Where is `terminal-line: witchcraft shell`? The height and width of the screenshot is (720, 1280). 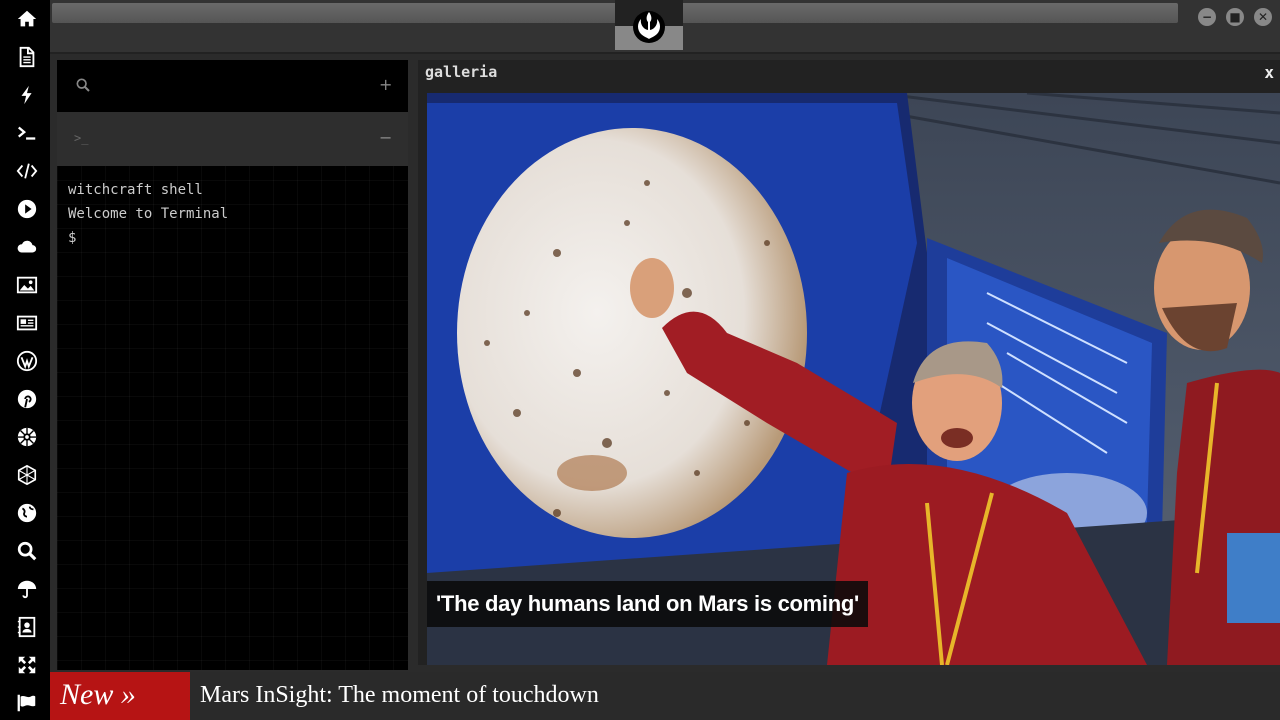 terminal-line: witchcraft shell is located at coordinates (135, 190).